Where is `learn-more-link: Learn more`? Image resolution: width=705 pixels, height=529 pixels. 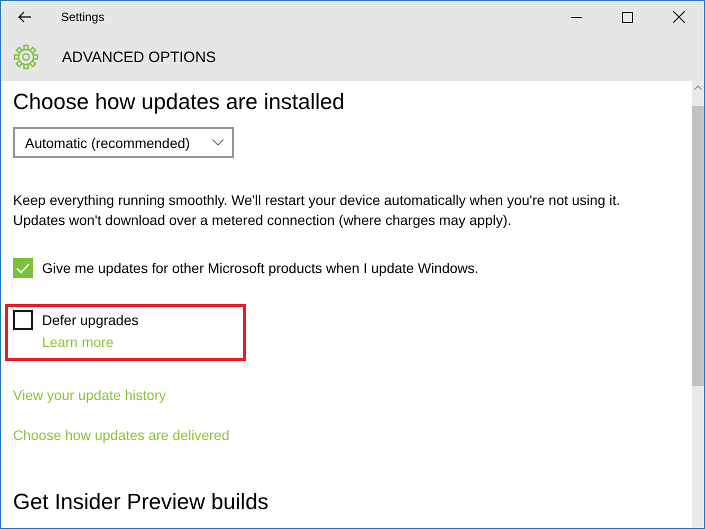
learn-more-link: Learn more is located at coordinates (90, 342).